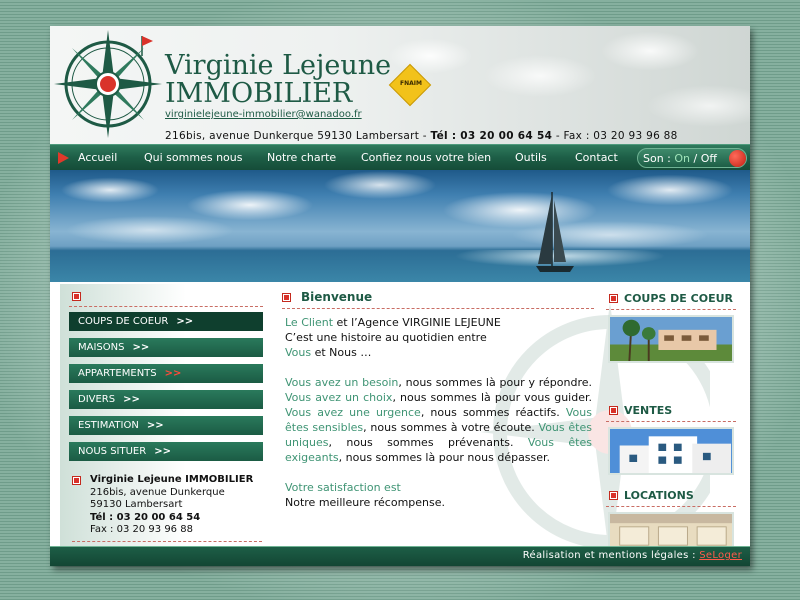  Describe the element at coordinates (136, 504) in the screenshot. I see `contact-address-2: 59130 Lambersart` at that location.